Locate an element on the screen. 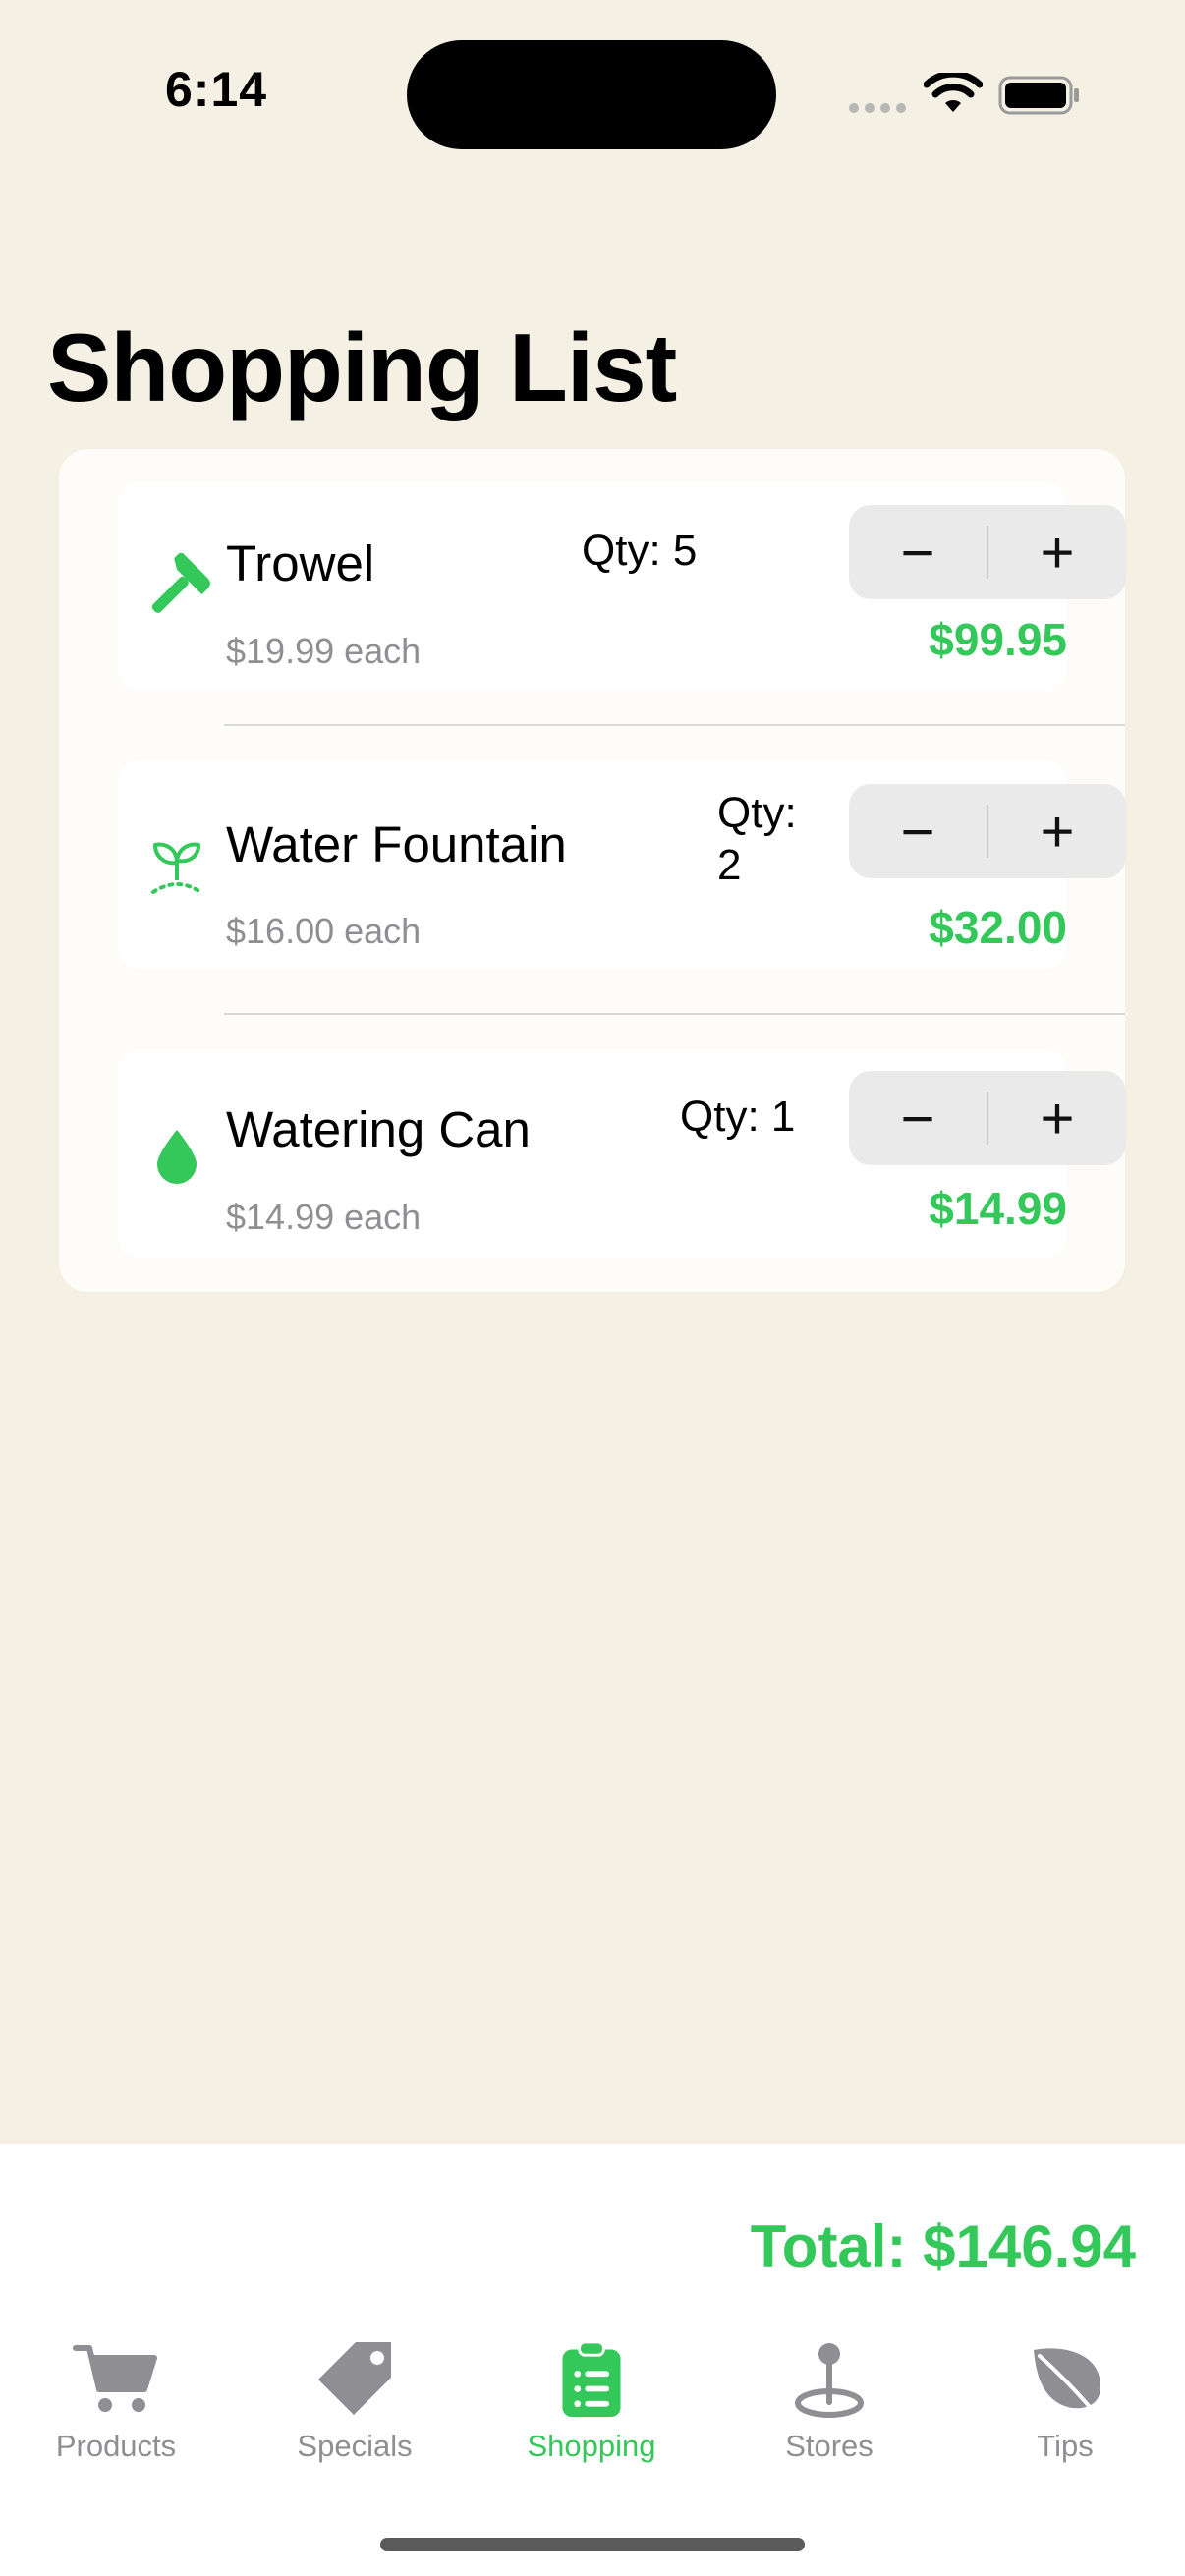  item-line-total: $14.99 is located at coordinates (998, 1208).